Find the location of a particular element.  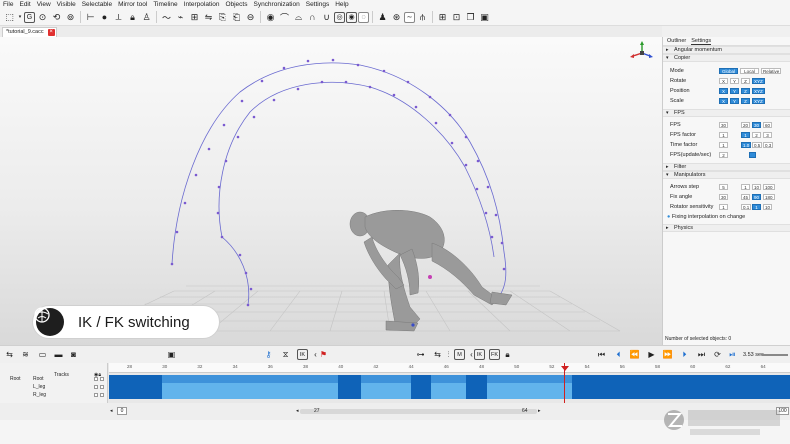

setting-option: 90 is located at coordinates (757, 197).